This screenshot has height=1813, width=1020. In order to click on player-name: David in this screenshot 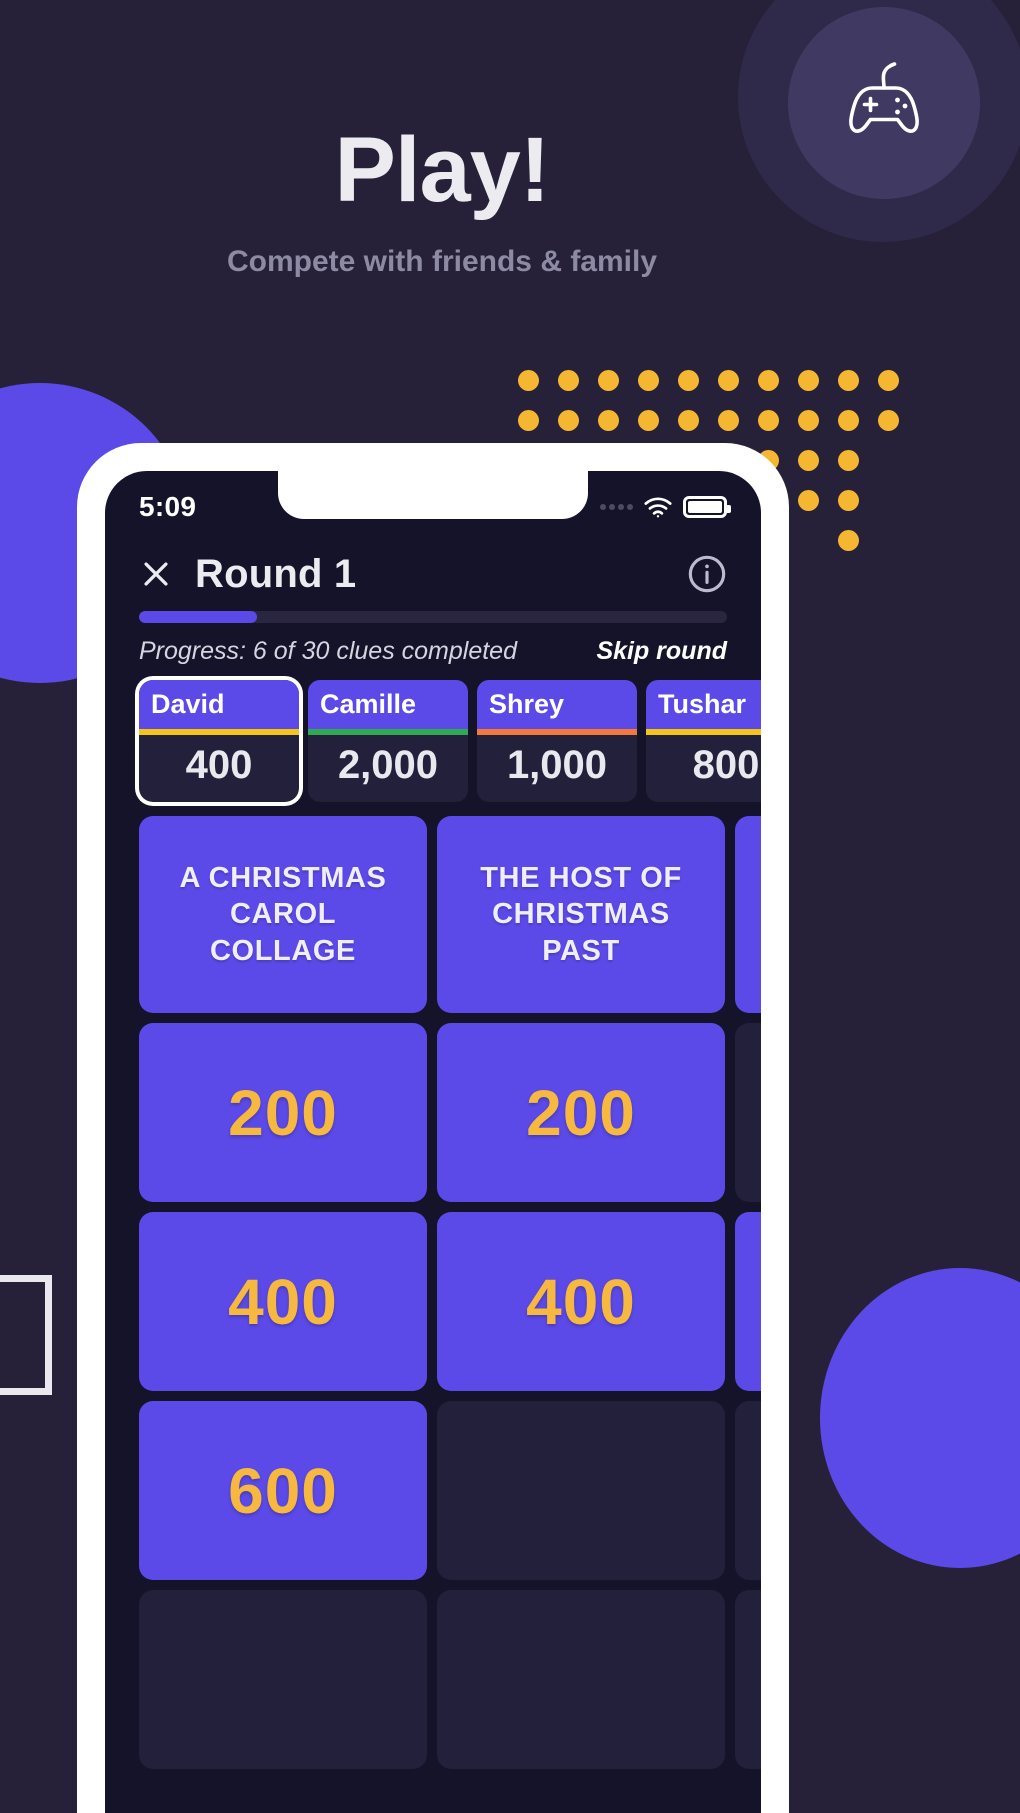, I will do `click(219, 704)`.